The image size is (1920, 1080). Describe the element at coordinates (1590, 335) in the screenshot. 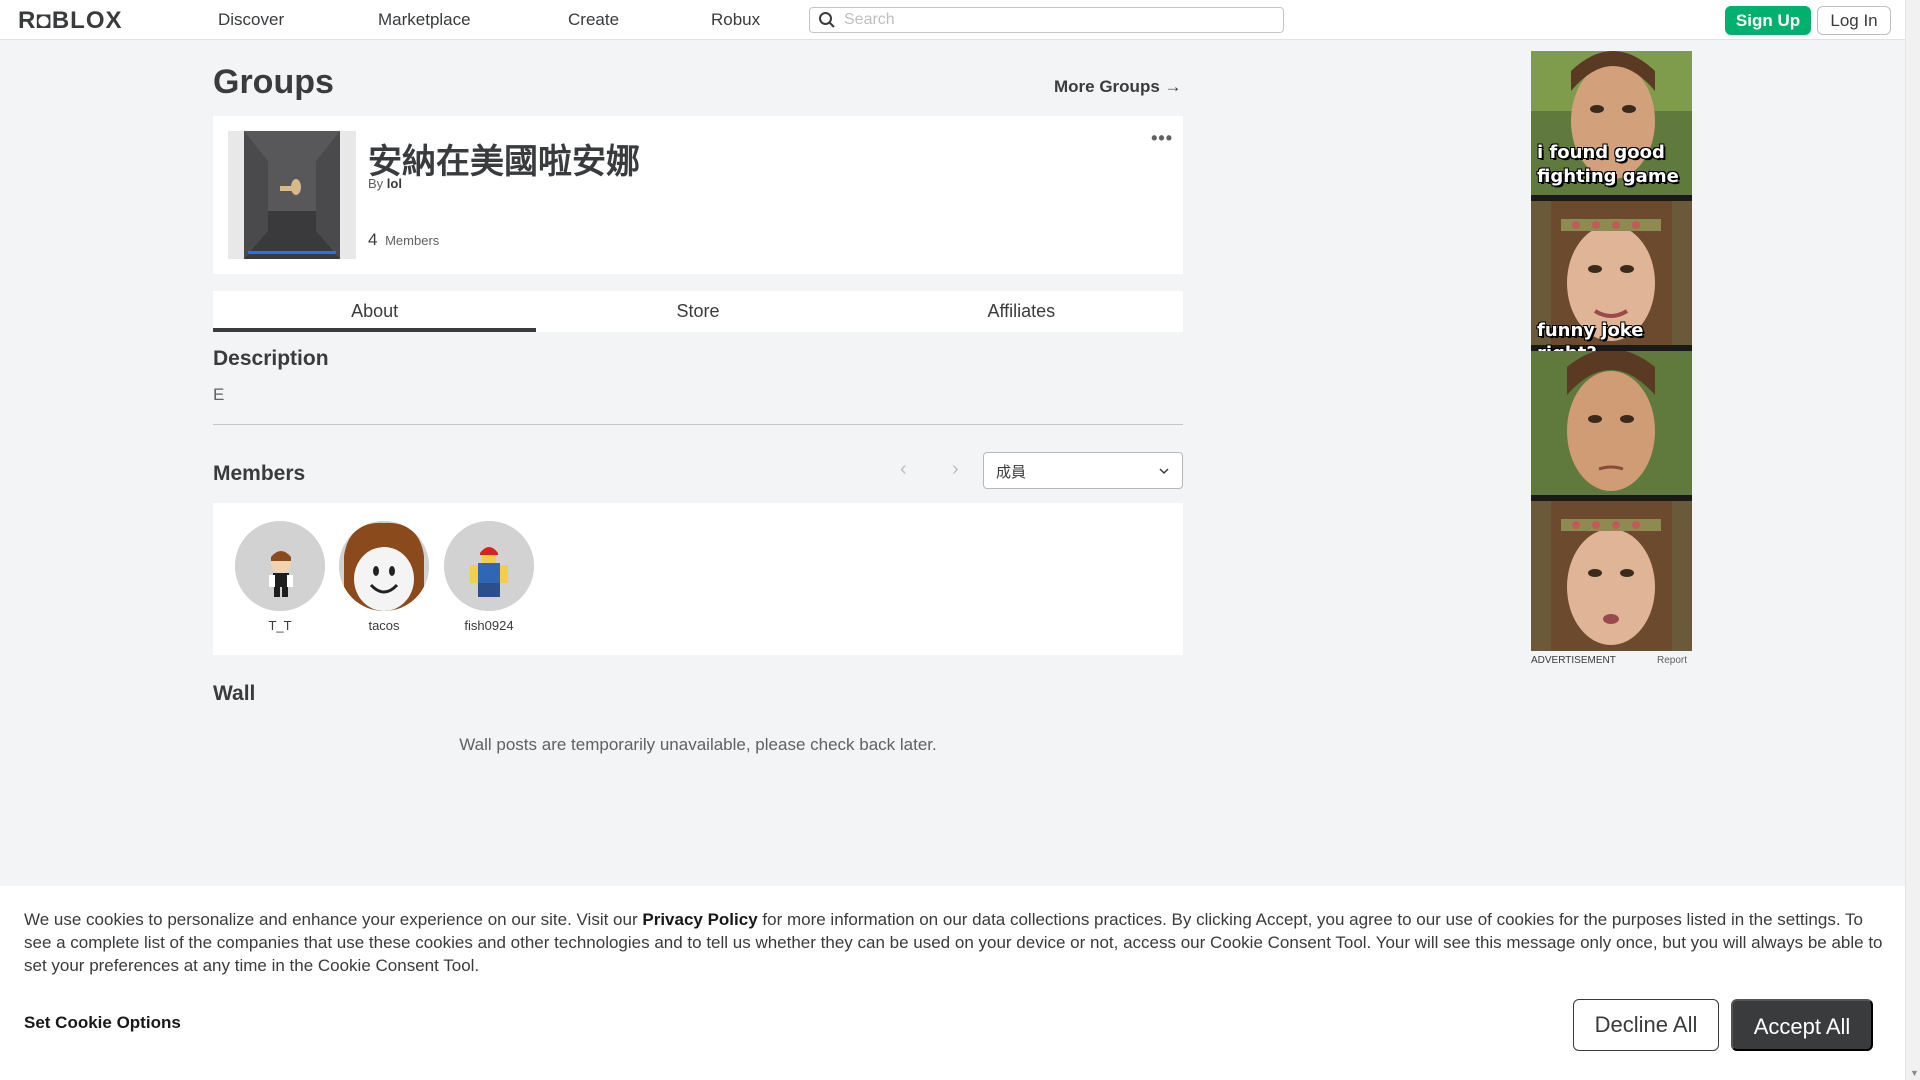

I see `ad-caption: funny joke right?` at that location.